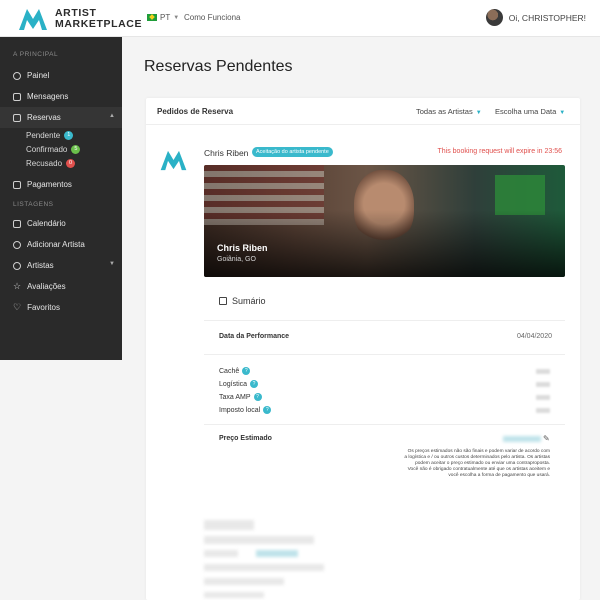 The height and width of the screenshot is (600, 600). What do you see at coordinates (61, 117) in the screenshot?
I see `sidebar-item-bookings: Reservas ▲` at bounding box center [61, 117].